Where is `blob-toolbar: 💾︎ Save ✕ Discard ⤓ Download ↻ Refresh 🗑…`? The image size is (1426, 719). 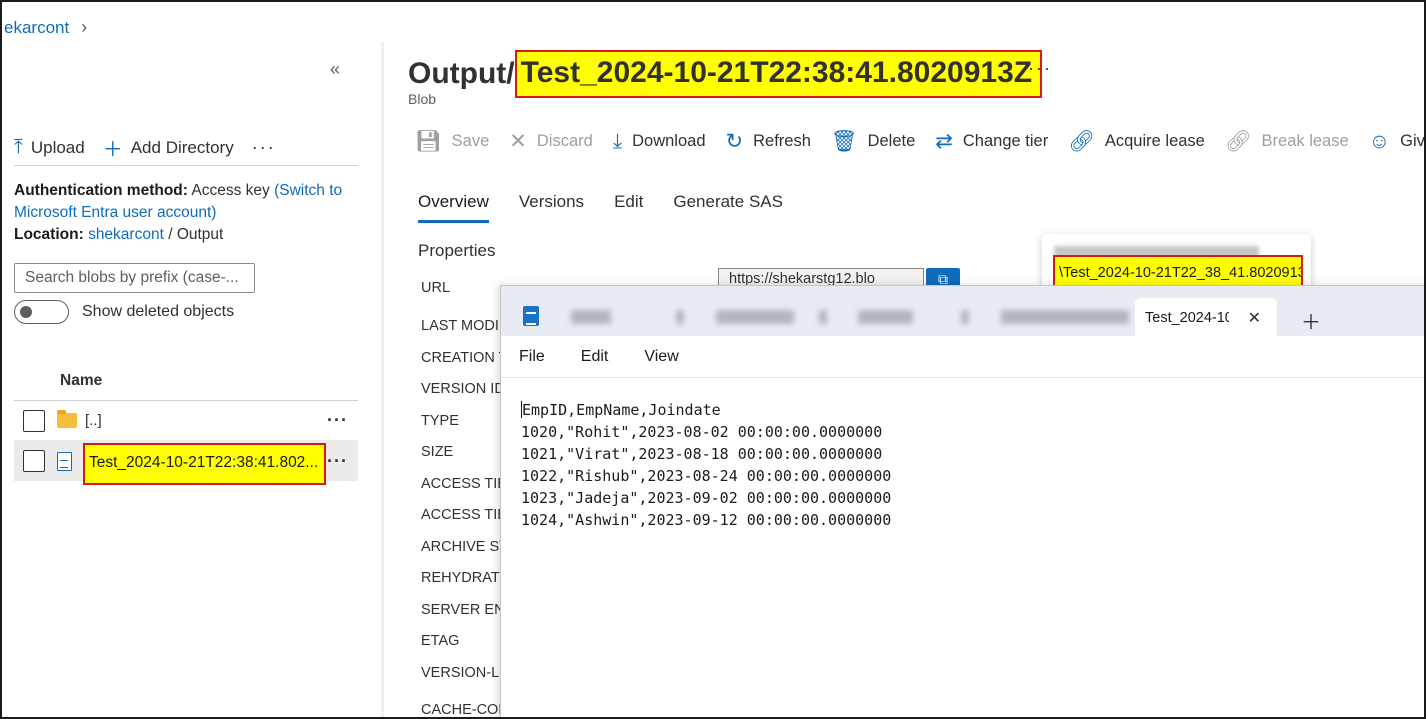
blob-toolbar: 💾︎ Save ✕ Discard ⤓ Download ↻ Refresh 🗑… is located at coordinates (919, 141).